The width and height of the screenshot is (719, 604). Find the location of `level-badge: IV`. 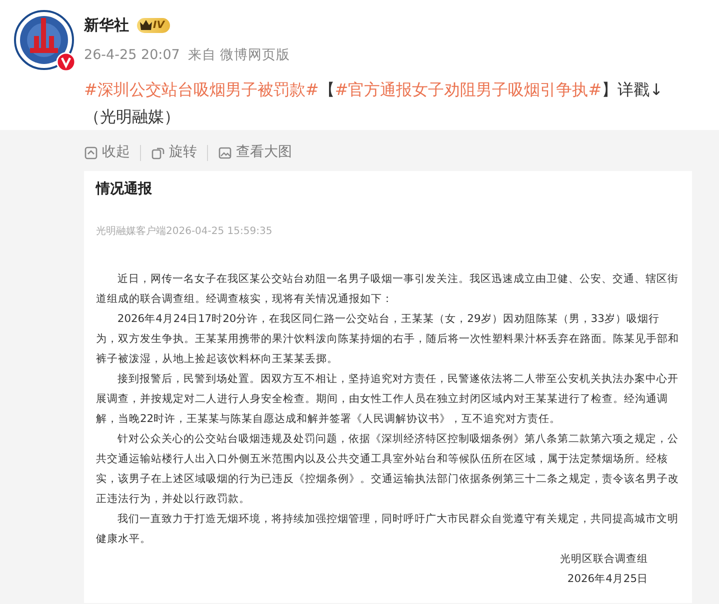

level-badge: IV is located at coordinates (153, 25).